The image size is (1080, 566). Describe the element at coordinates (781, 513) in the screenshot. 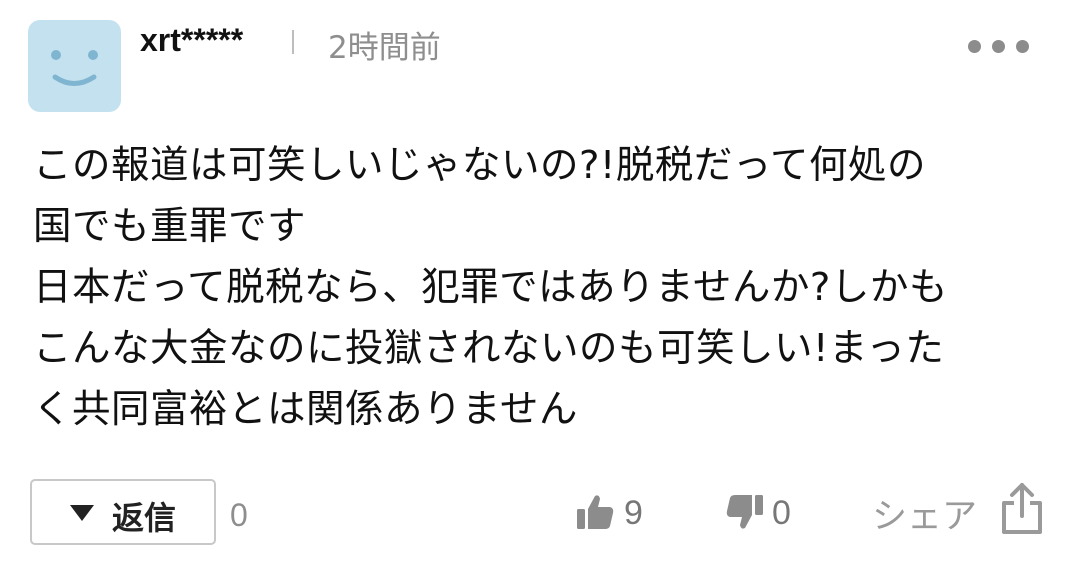

I see `dislike-count: 0` at that location.